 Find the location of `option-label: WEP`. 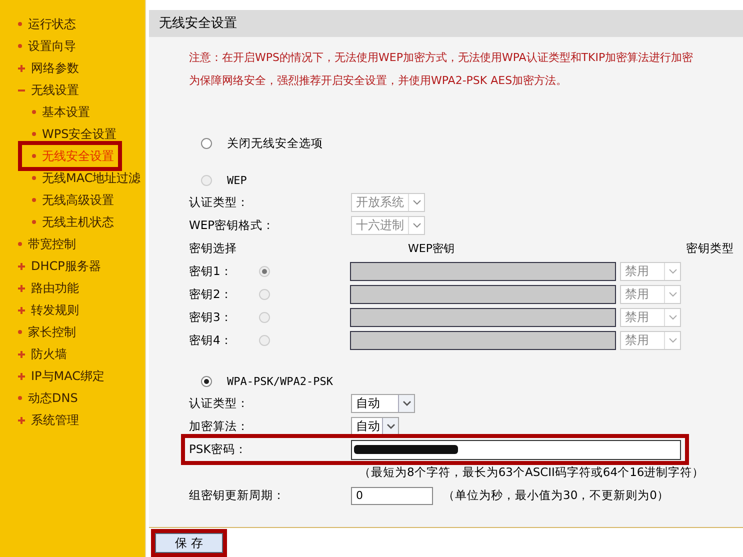

option-label: WEP is located at coordinates (237, 180).